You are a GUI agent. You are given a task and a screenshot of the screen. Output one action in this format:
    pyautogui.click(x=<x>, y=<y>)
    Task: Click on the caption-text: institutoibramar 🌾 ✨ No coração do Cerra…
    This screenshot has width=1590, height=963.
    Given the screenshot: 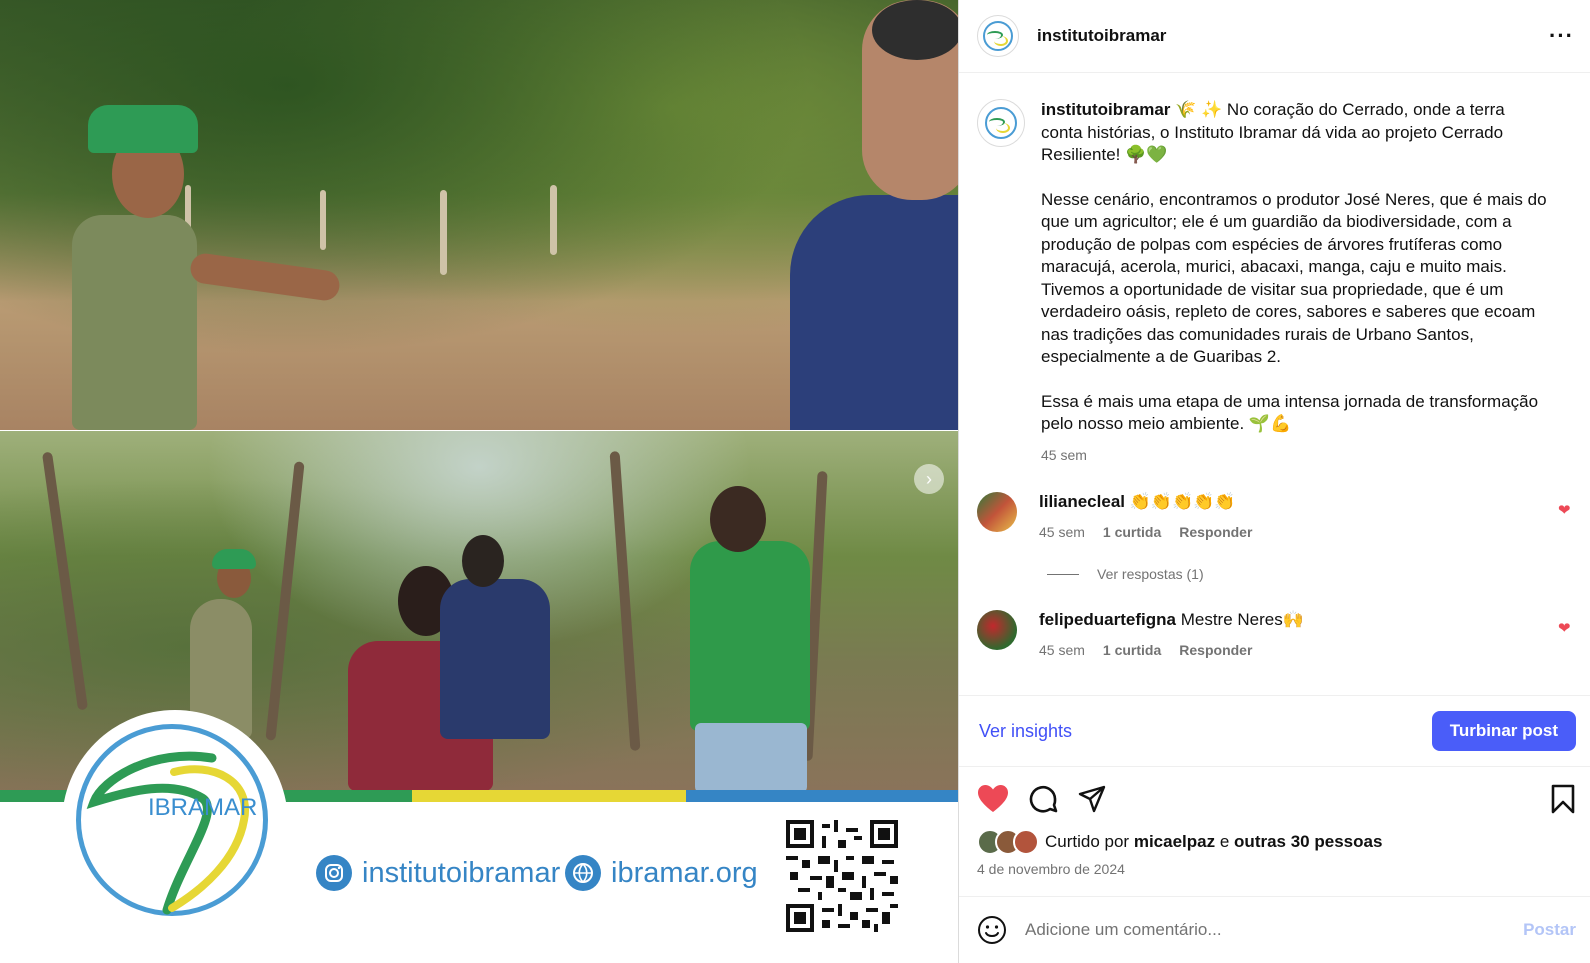 What is the action you would take?
    pyautogui.click(x=1296, y=282)
    